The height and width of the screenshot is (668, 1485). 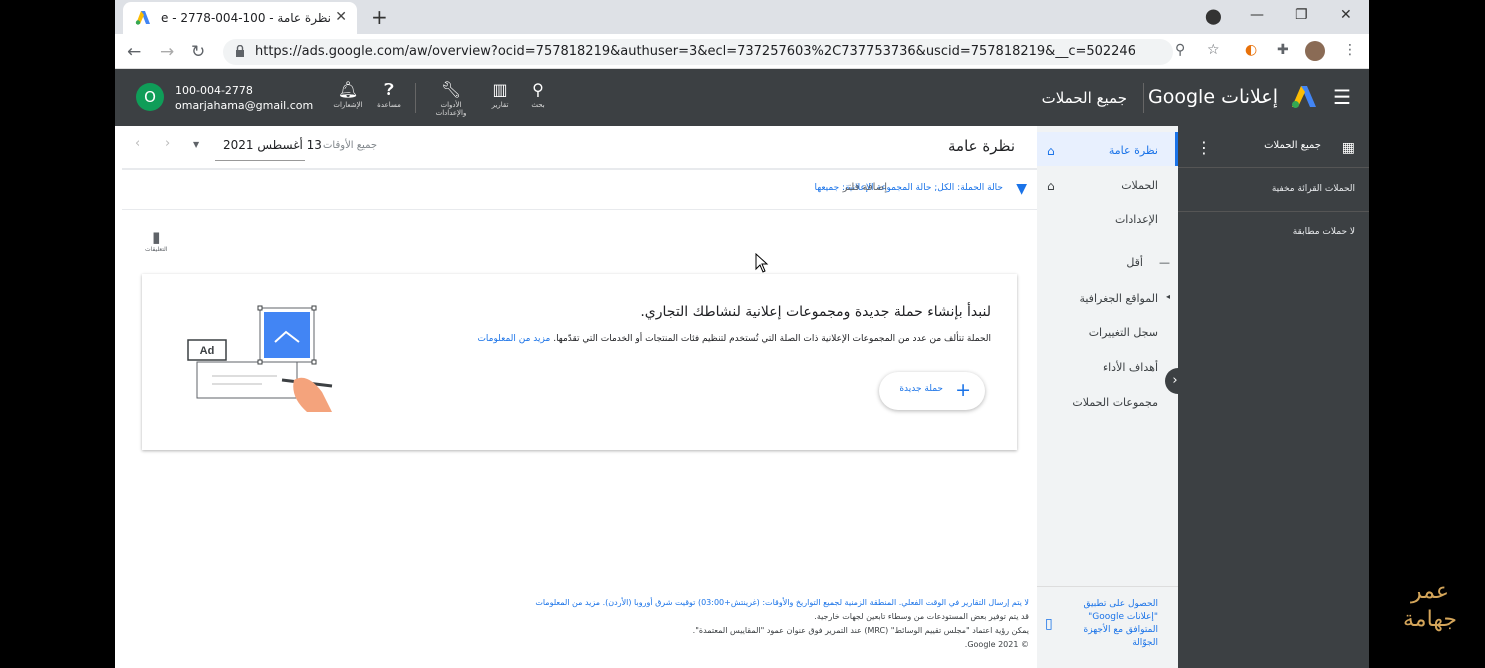 What do you see at coordinates (389, 89) in the screenshot?
I see `help-icon: ❓︎` at bounding box center [389, 89].